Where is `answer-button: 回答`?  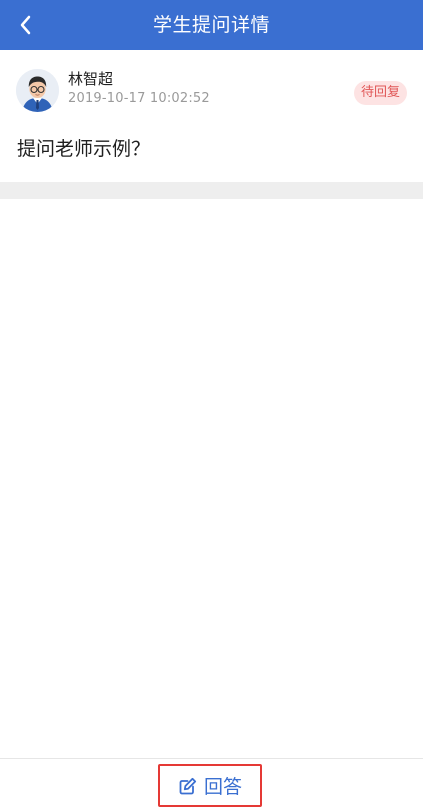
answer-button: 回答 is located at coordinates (210, 785).